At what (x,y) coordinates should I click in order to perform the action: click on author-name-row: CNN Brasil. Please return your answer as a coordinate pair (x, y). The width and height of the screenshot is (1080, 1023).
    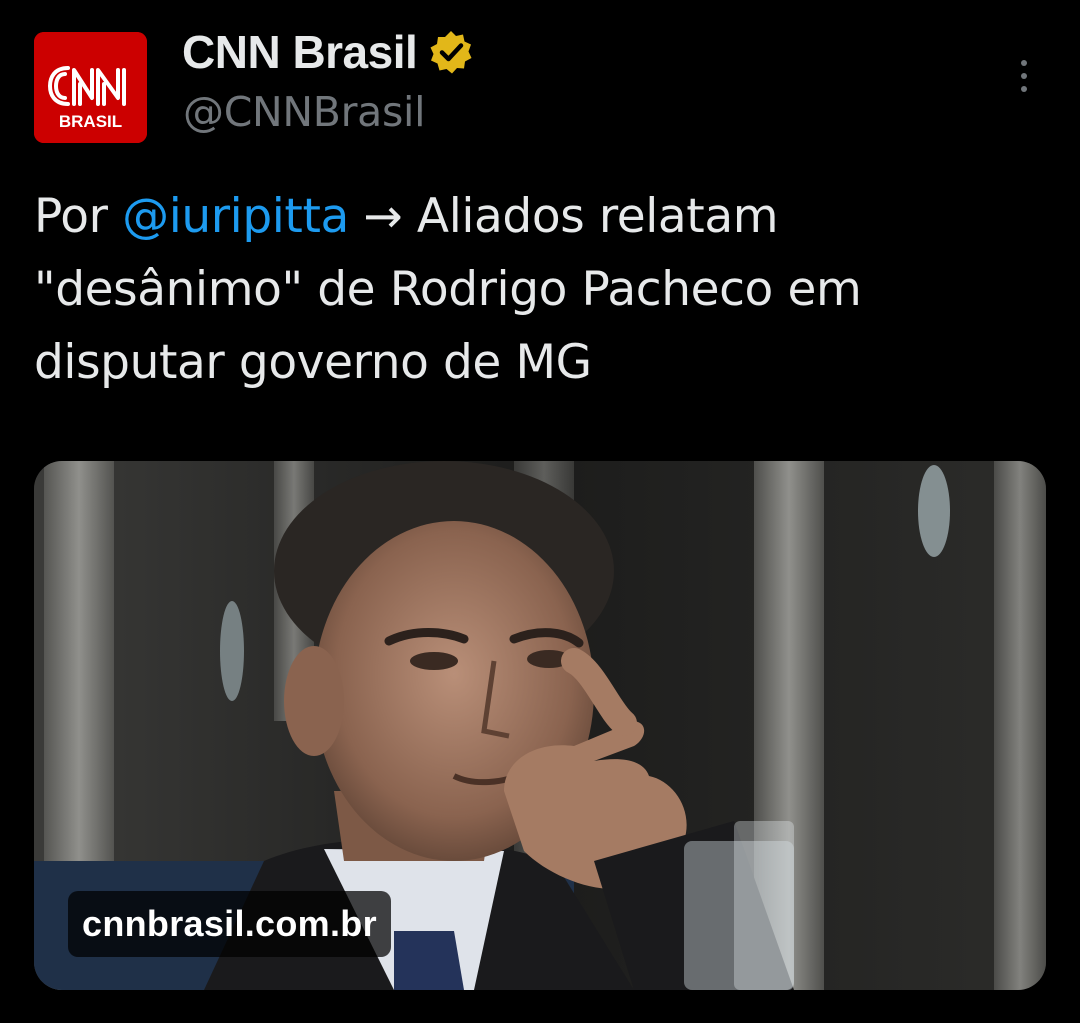
    Looking at the image, I should click on (328, 52).